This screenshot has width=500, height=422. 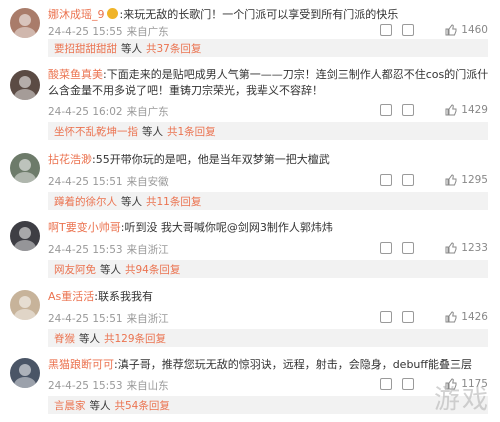 What do you see at coordinates (84, 227) in the screenshot?
I see `username: 啊T要变小帅哥` at bounding box center [84, 227].